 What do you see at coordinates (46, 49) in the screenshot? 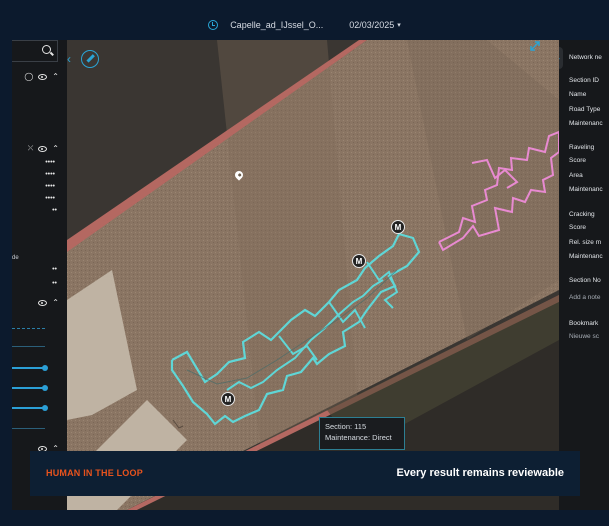
I see `search-icon` at bounding box center [46, 49].